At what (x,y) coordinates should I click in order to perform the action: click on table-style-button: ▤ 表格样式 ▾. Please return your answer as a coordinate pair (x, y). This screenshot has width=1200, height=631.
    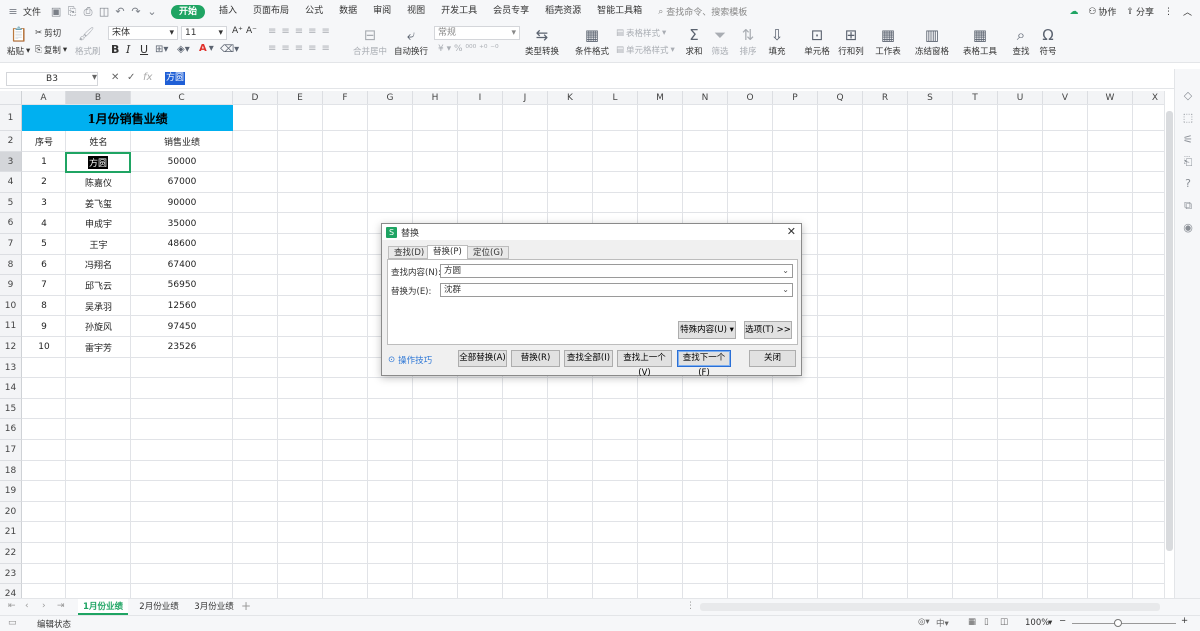
    Looking at the image, I should click on (641, 33).